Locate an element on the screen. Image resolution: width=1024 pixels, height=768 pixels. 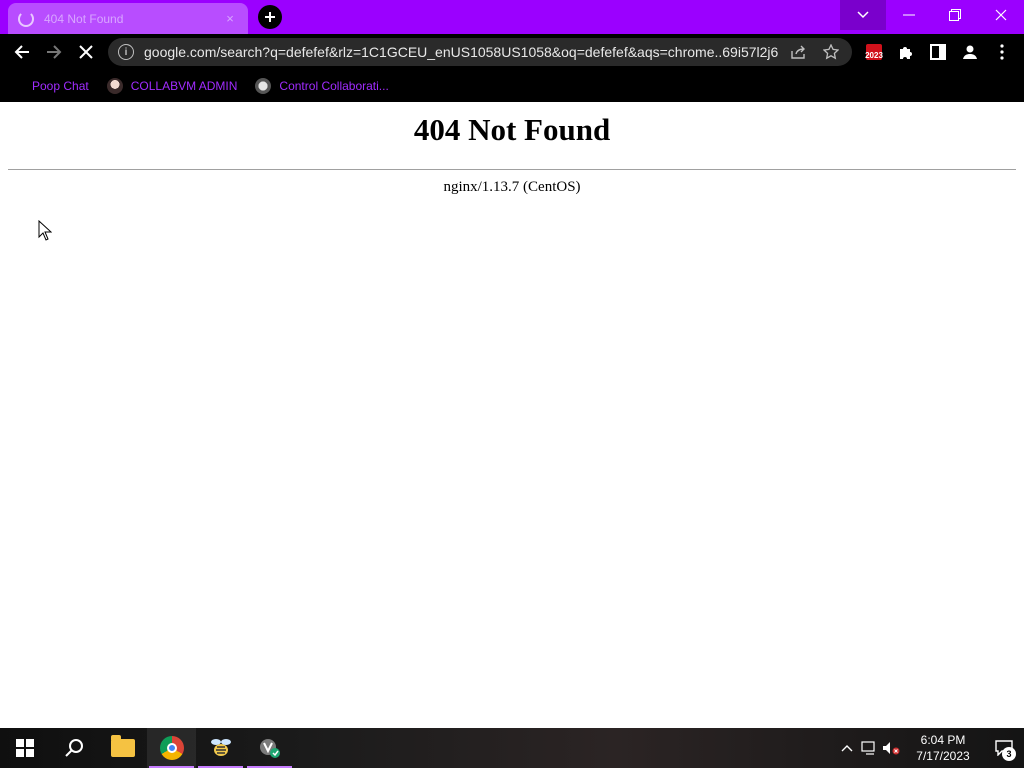
puzzle-icon is located at coordinates (906, 53).